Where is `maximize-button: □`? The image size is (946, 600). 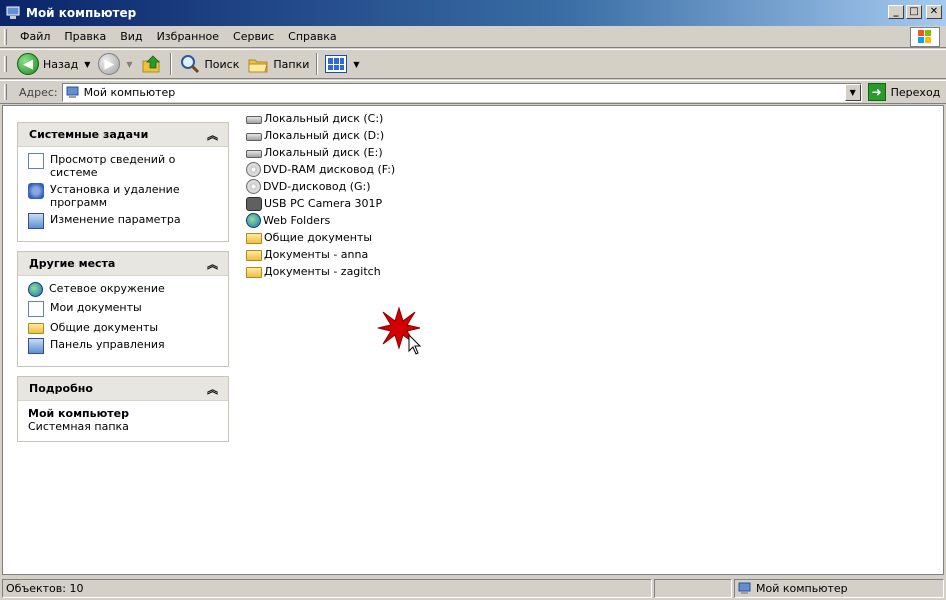
maximize-button: □ is located at coordinates (914, 12).